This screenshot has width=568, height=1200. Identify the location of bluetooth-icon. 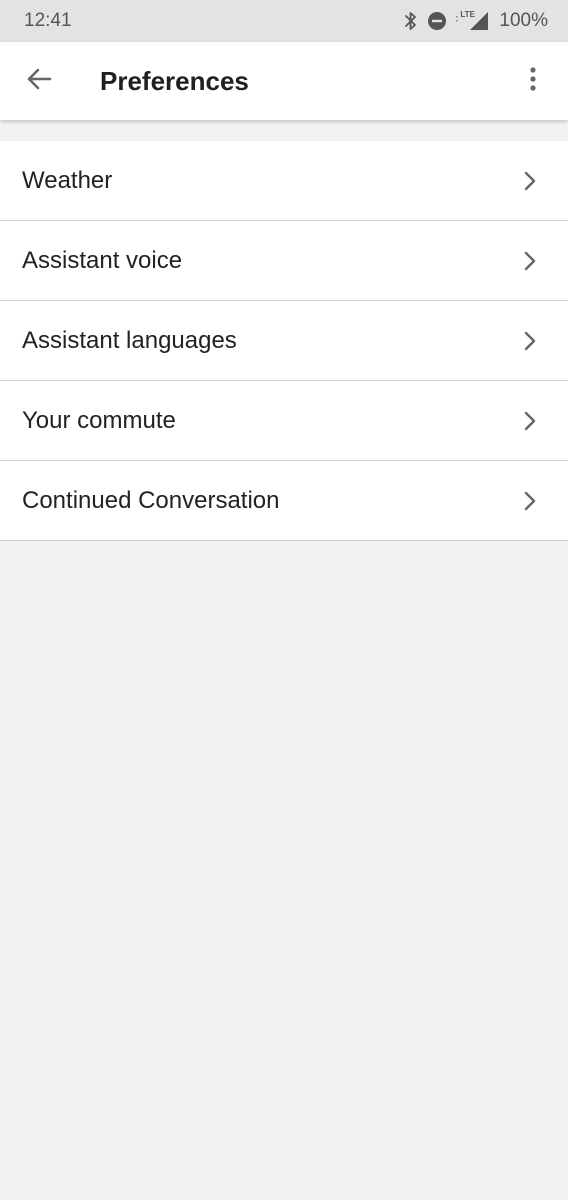
(411, 21).